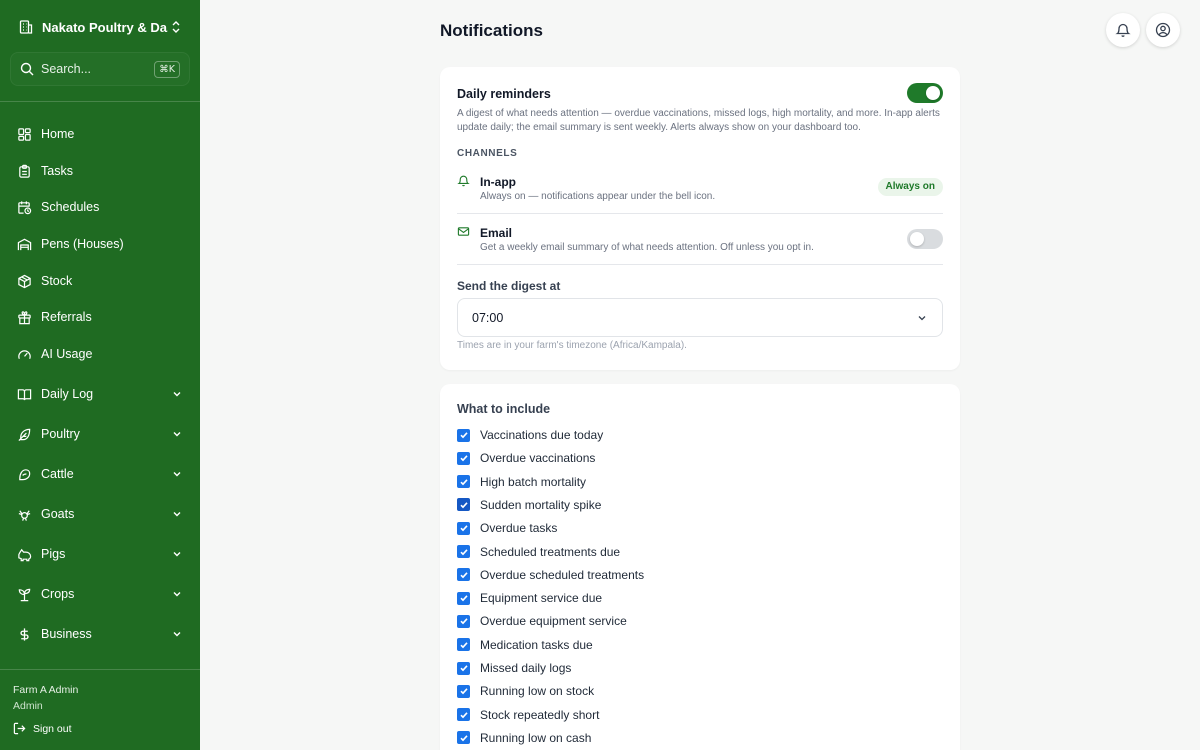 The width and height of the screenshot is (1200, 750). Describe the element at coordinates (536, 644) in the screenshot. I see `include-option-label: Medication tasks due` at that location.